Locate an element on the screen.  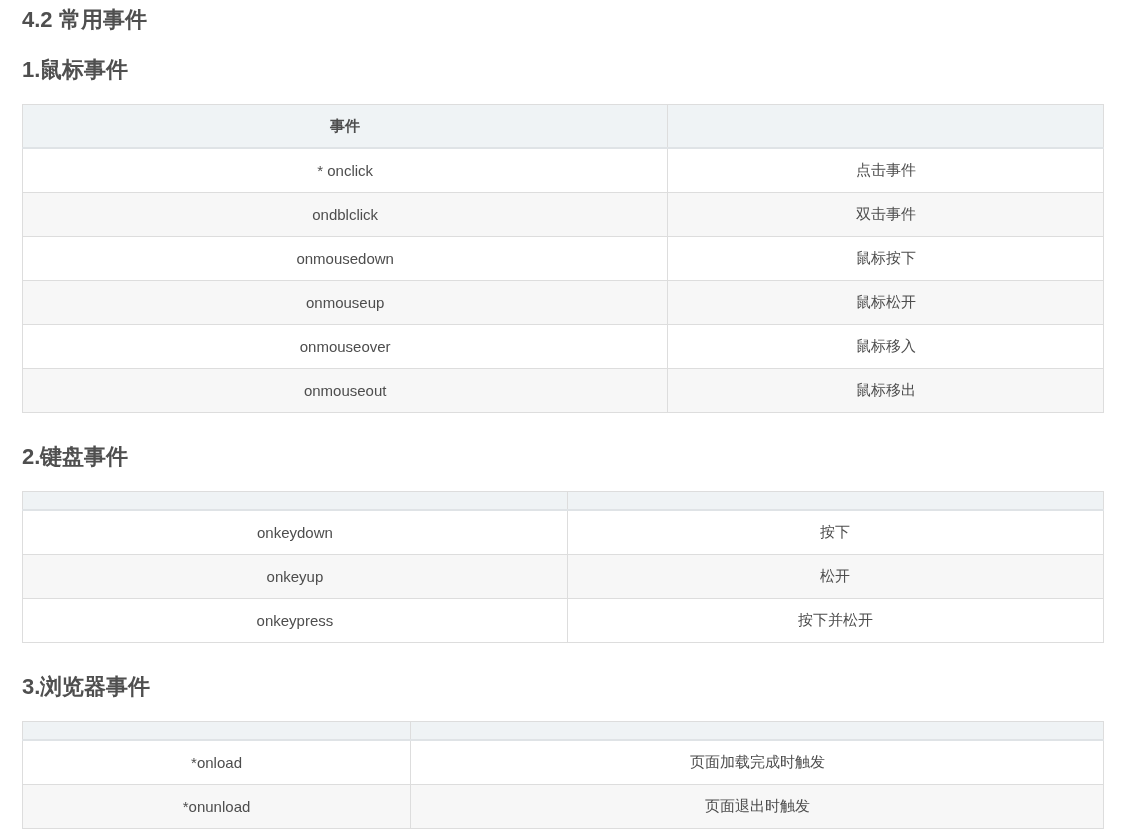
description-cell: 鼠标按下 is located at coordinates (885, 258).